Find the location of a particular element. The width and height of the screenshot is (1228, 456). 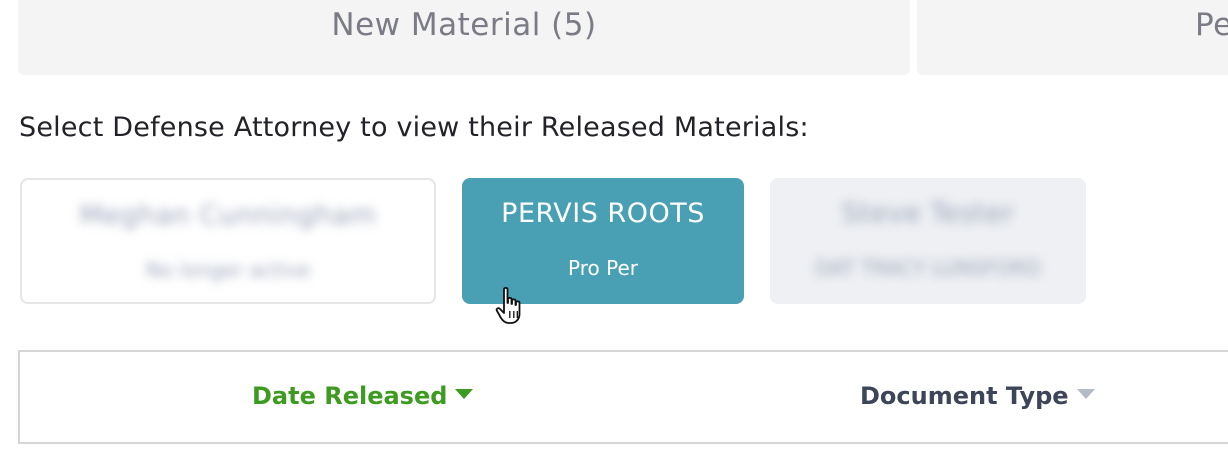

attorney-card-3: Steve Tester DAT TRACY LUNSFORD is located at coordinates (928, 241).